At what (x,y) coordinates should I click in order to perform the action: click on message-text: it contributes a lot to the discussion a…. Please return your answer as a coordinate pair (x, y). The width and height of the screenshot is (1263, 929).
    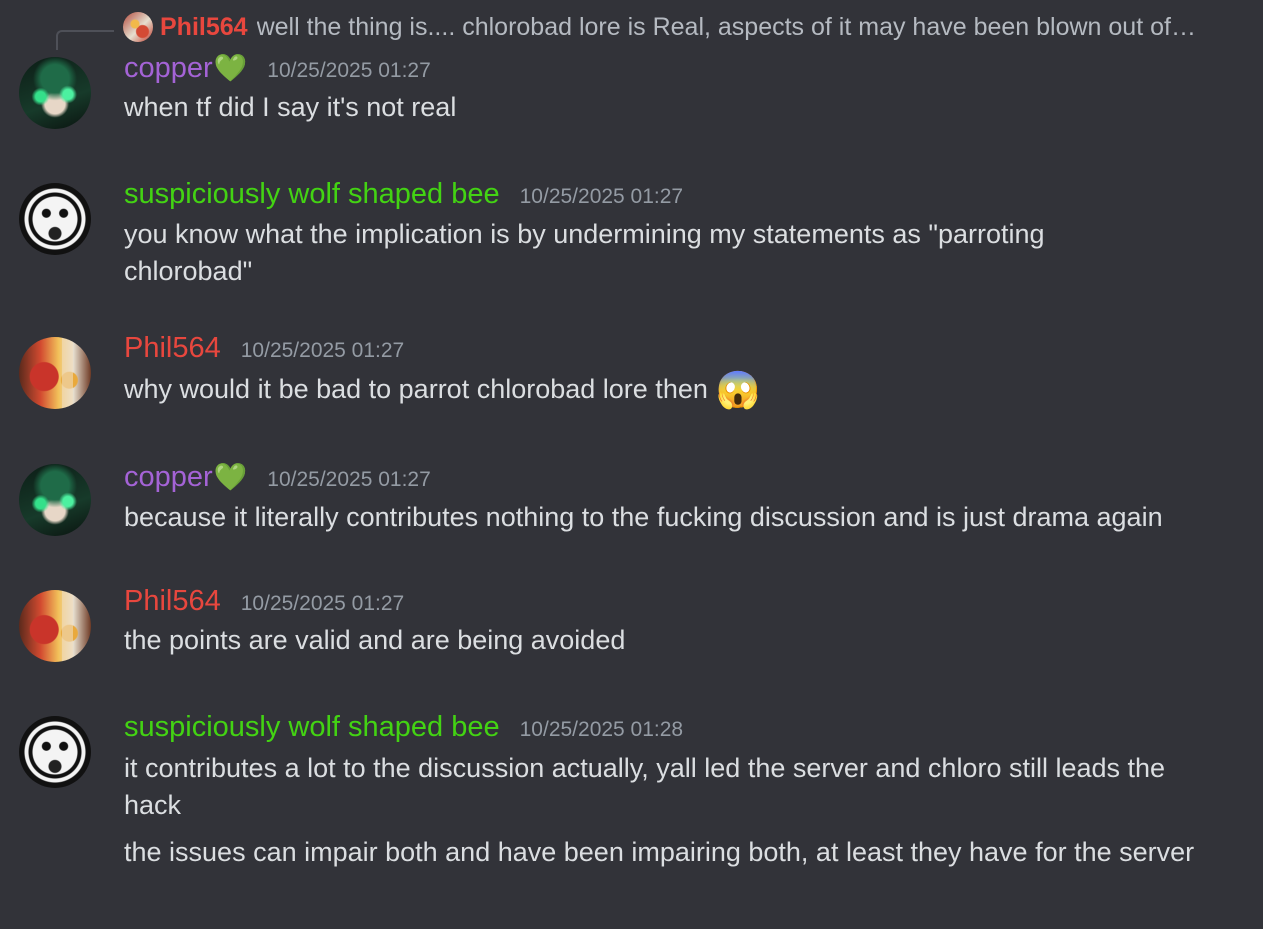
    Looking at the image, I should click on (645, 786).